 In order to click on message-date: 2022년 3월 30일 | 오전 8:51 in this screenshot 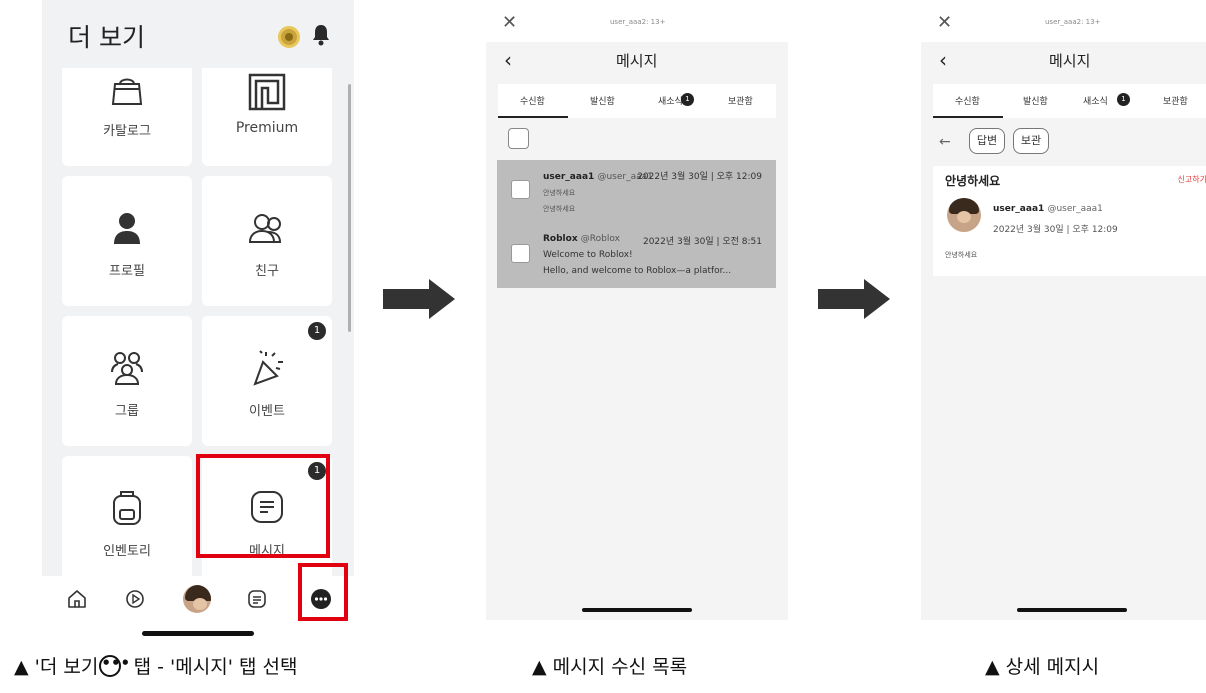, I will do `click(702, 242)`.